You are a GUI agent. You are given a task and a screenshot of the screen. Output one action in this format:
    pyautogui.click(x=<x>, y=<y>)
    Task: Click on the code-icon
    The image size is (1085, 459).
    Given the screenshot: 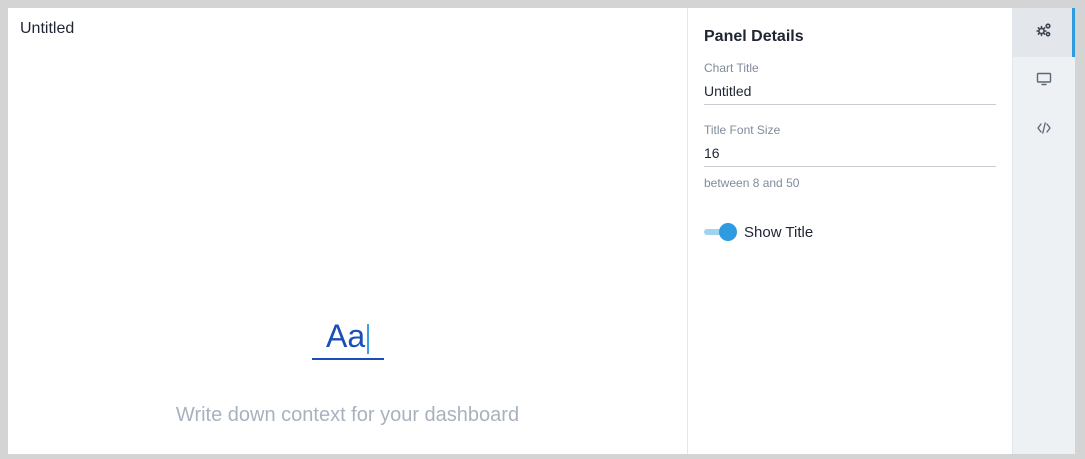 What is the action you would take?
    pyautogui.click(x=1044, y=130)
    